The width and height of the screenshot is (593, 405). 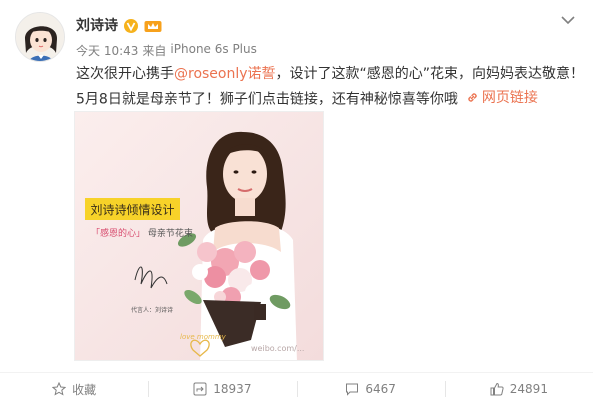 What do you see at coordinates (107, 50) in the screenshot?
I see `post-time: 今天 10:43` at bounding box center [107, 50].